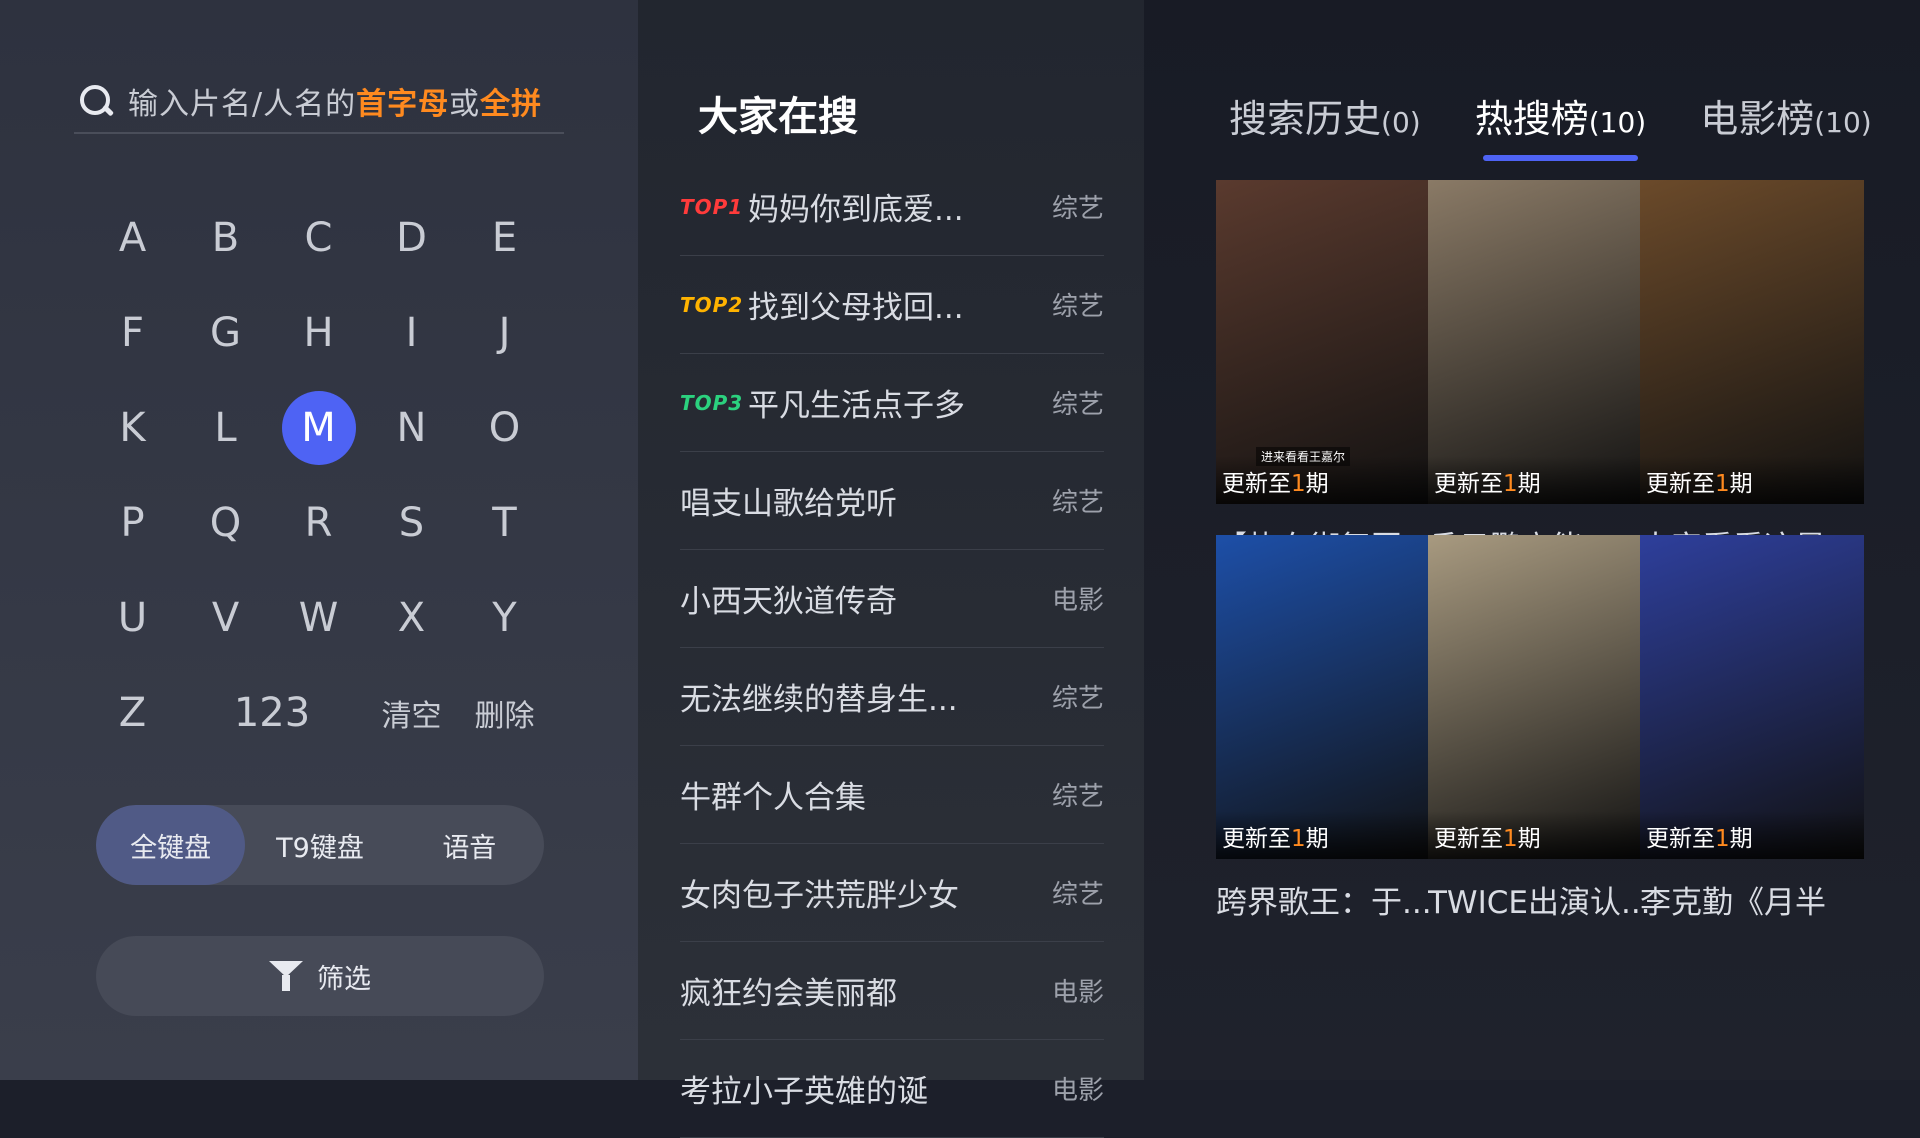  I want to click on list-item-name: 小西天狄道传奇, so click(788, 602).